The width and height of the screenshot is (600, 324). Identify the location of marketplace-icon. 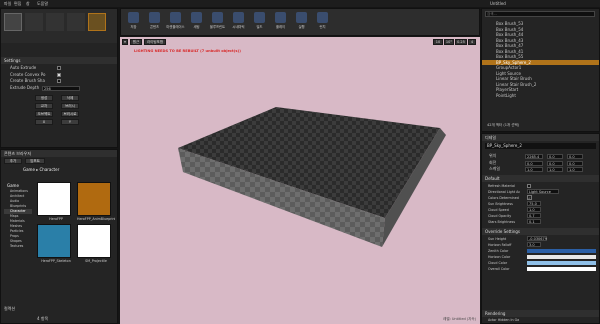
(175, 17).